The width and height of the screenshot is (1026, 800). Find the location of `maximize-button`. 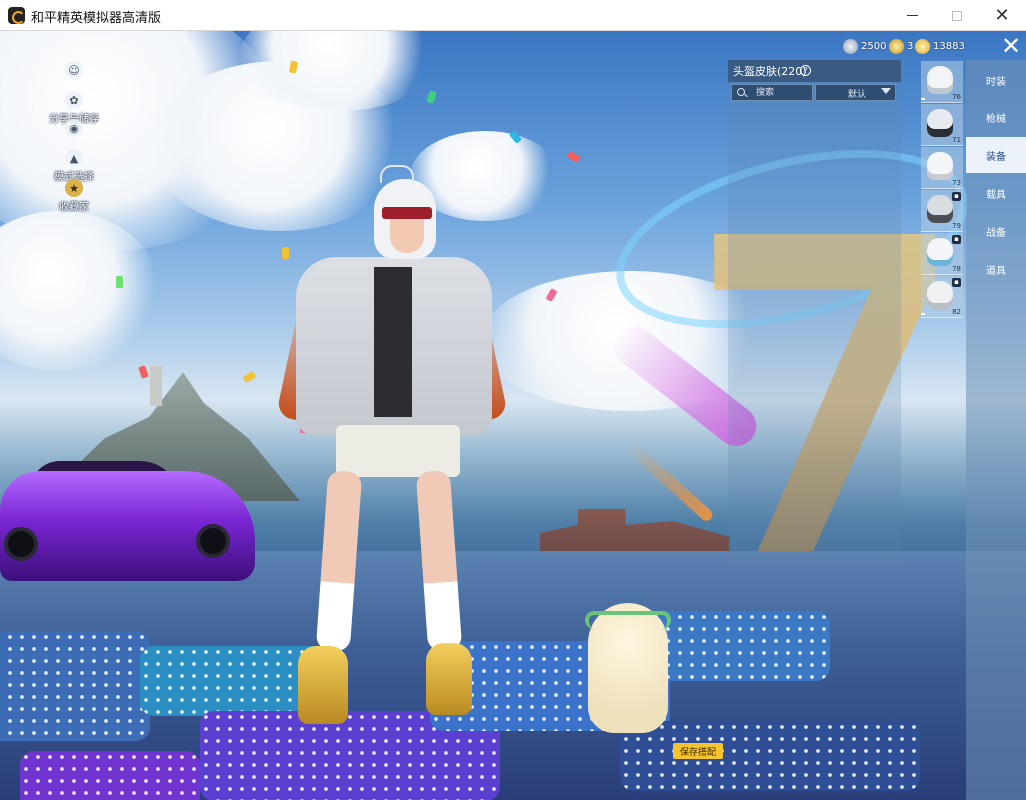

maximize-button is located at coordinates (957, 15).